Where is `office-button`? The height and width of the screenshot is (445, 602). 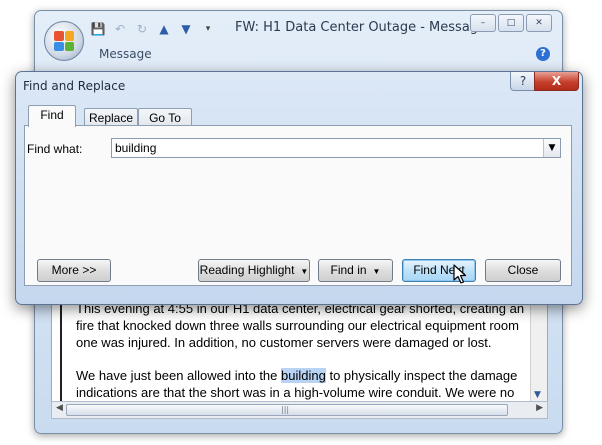 office-button is located at coordinates (64, 41).